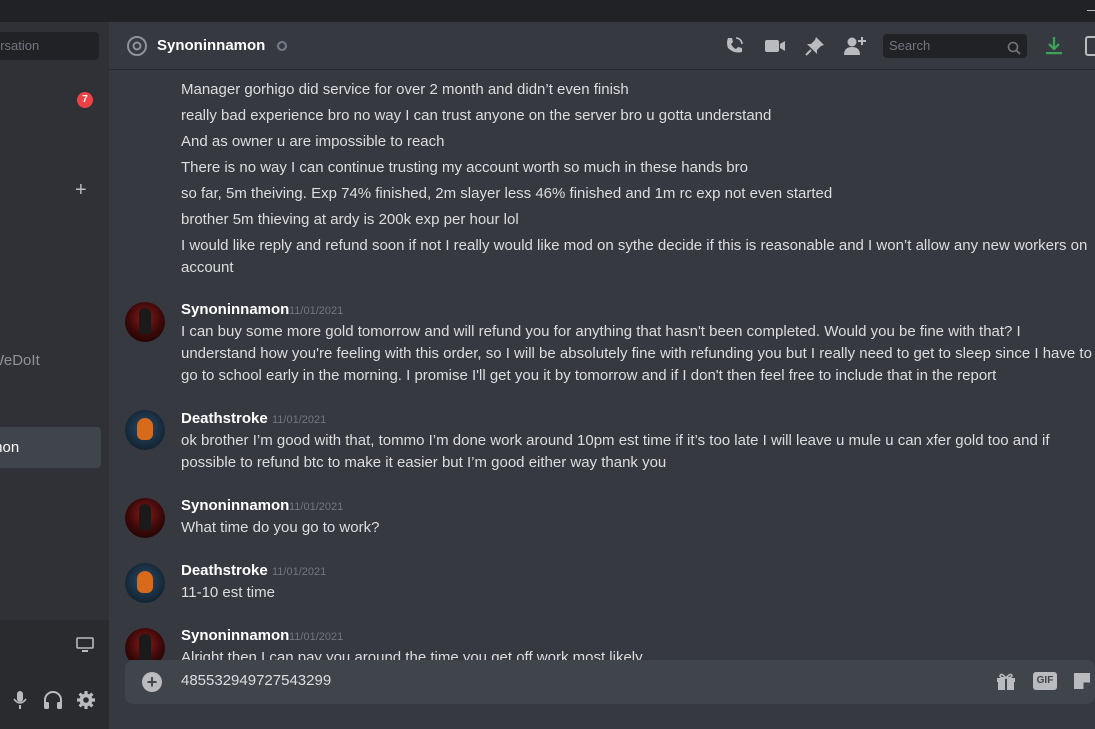  Describe the element at coordinates (86, 702) in the screenshot. I see `settings-gear-icon` at that location.